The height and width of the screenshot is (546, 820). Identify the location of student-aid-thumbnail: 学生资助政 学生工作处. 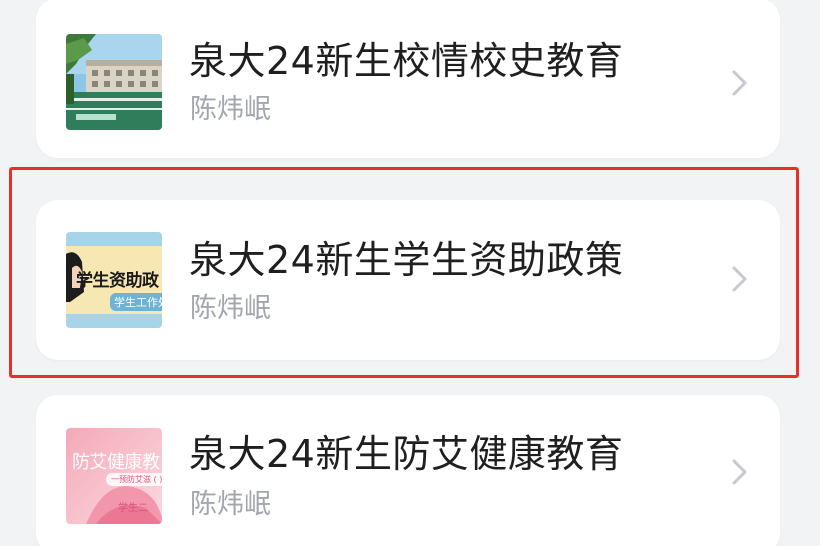
(114, 280).